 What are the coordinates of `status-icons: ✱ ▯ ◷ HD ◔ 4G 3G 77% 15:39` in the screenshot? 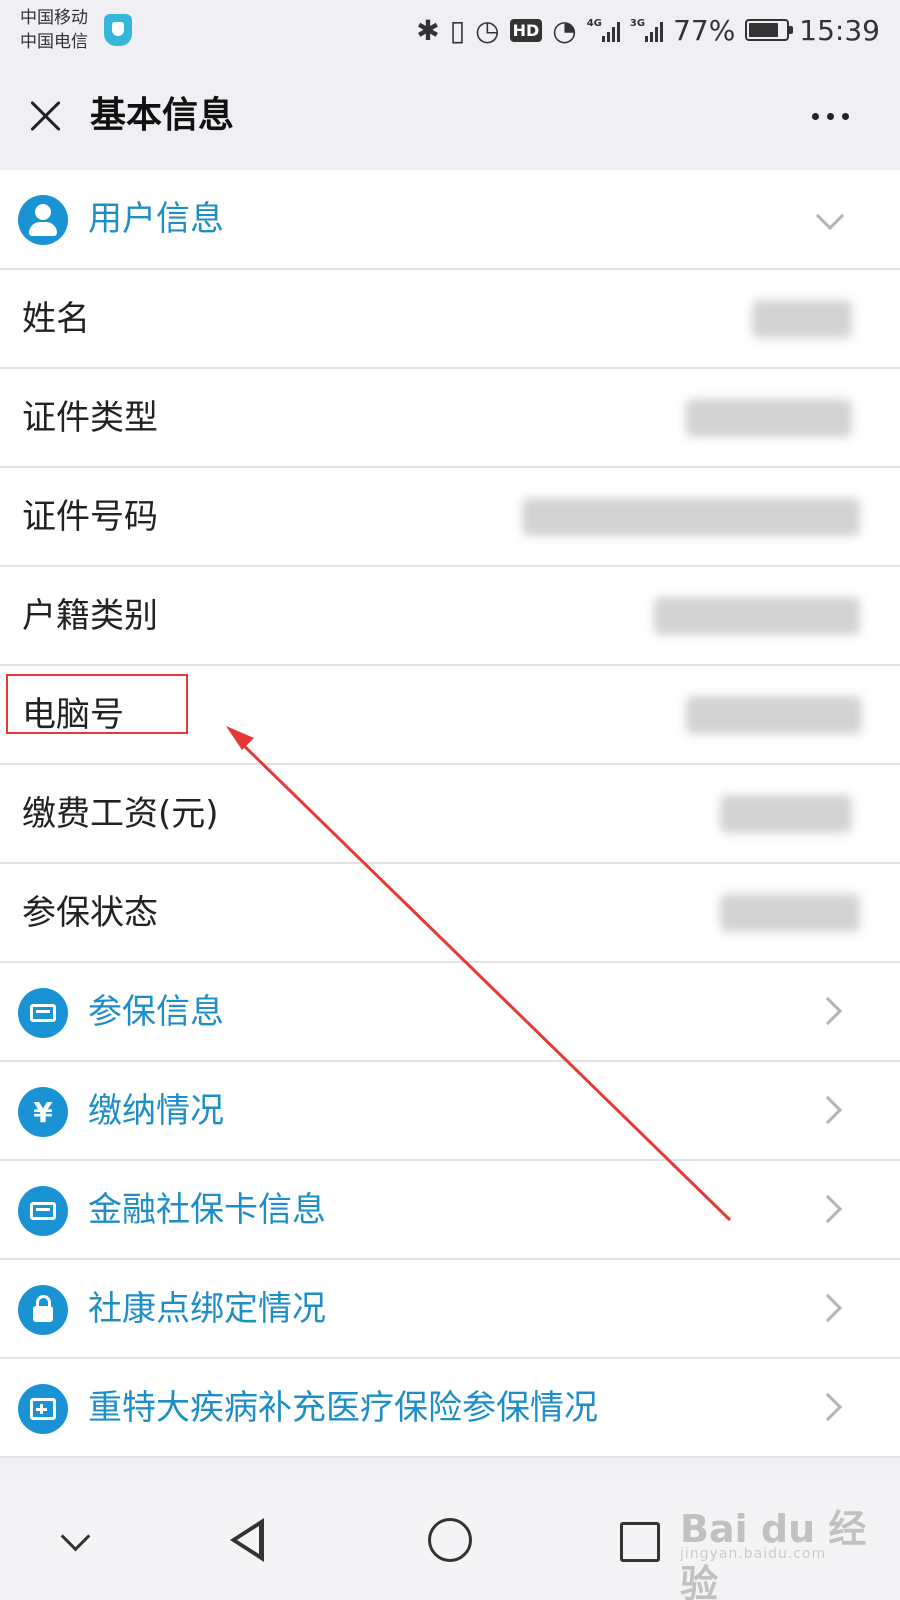 It's located at (648, 30).